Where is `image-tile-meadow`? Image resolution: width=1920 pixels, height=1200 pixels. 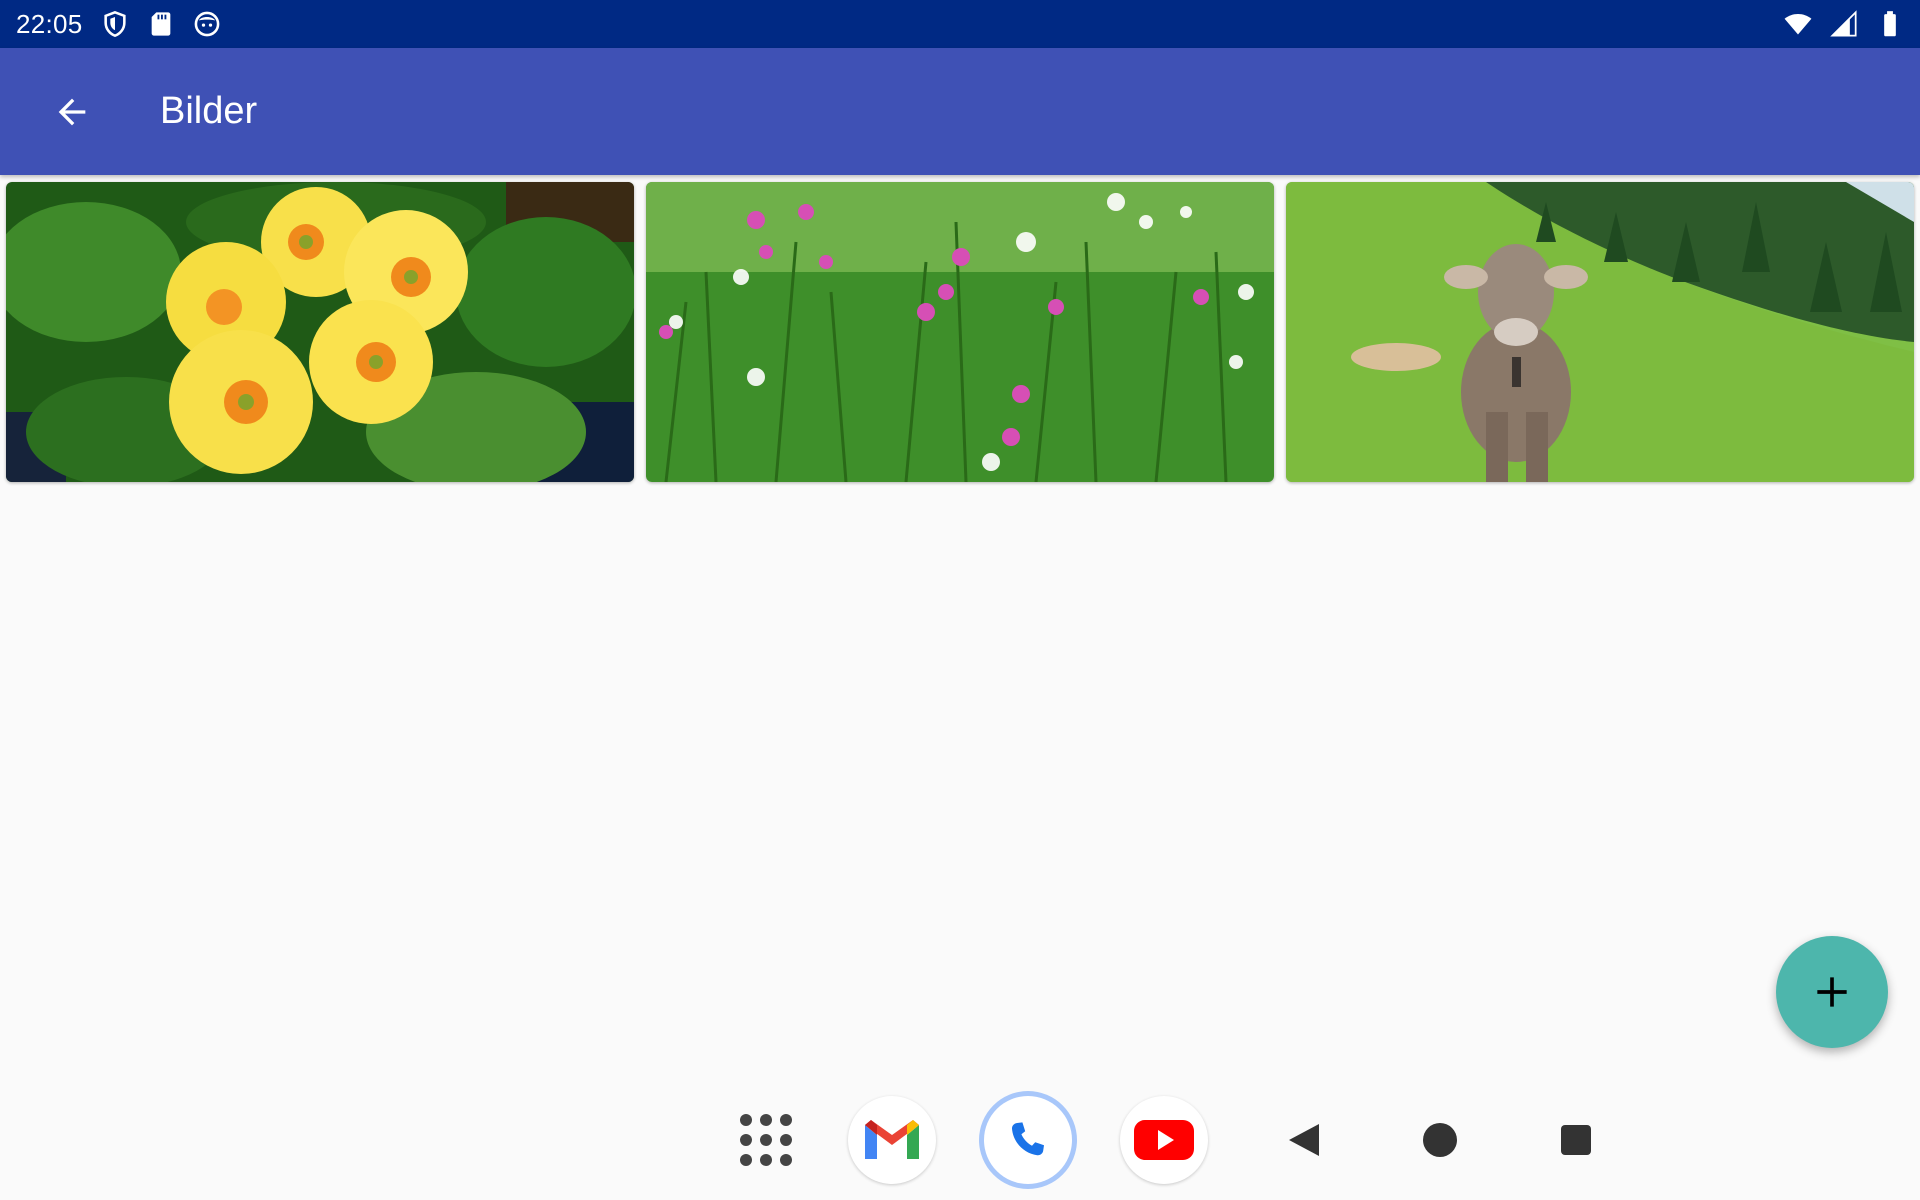
image-tile-meadow is located at coordinates (960, 332).